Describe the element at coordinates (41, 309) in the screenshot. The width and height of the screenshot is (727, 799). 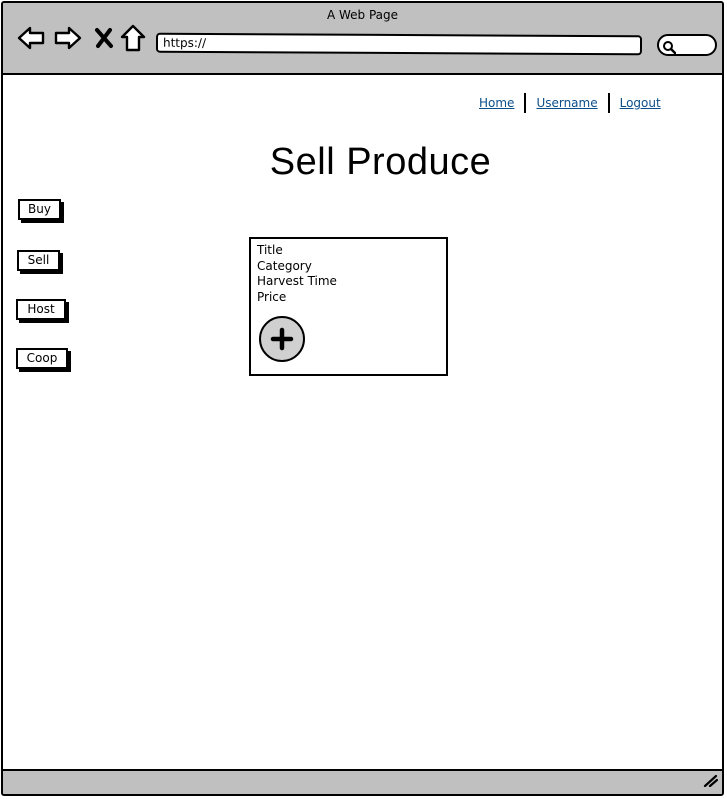
I see `host-button: Host` at that location.